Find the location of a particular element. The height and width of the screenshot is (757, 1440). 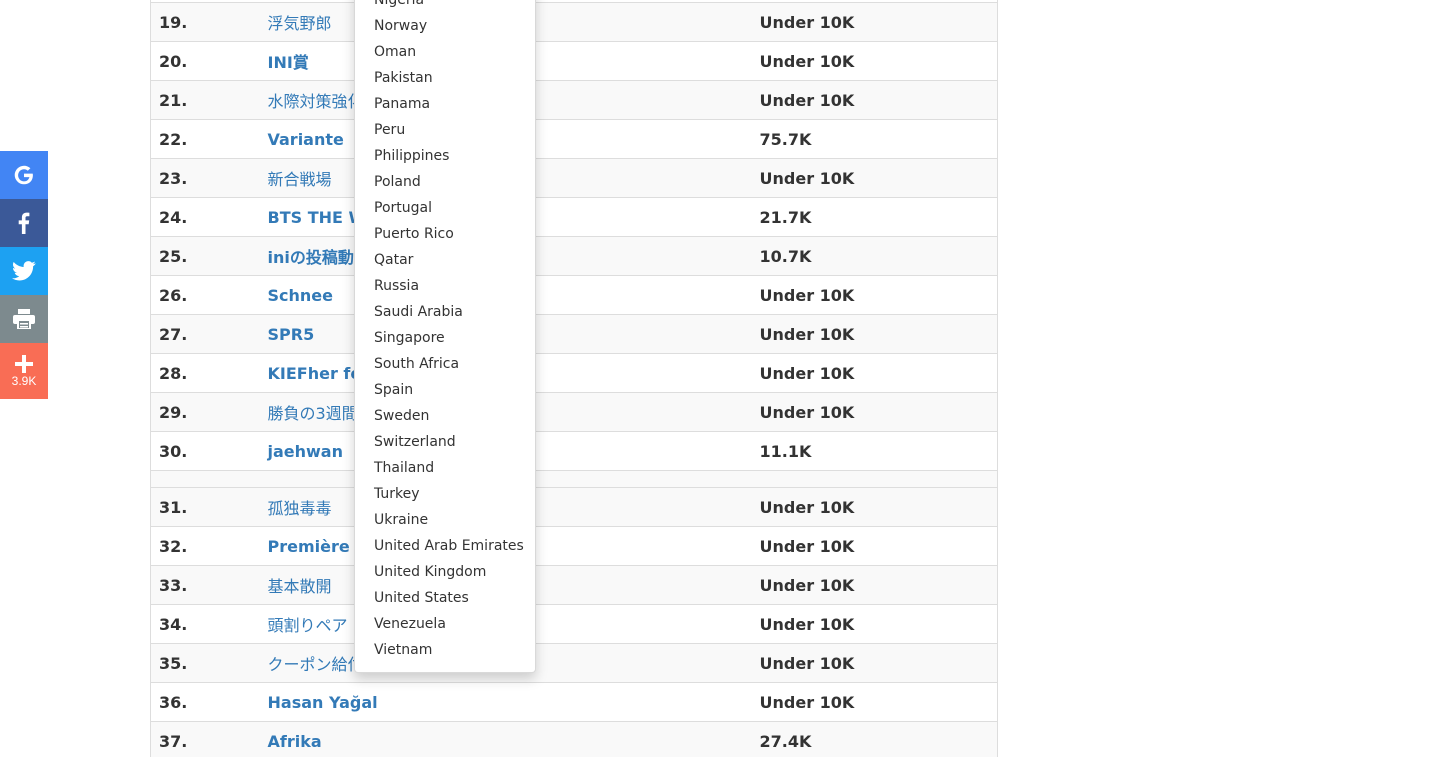

trend-rank: 23. is located at coordinates (205, 178).